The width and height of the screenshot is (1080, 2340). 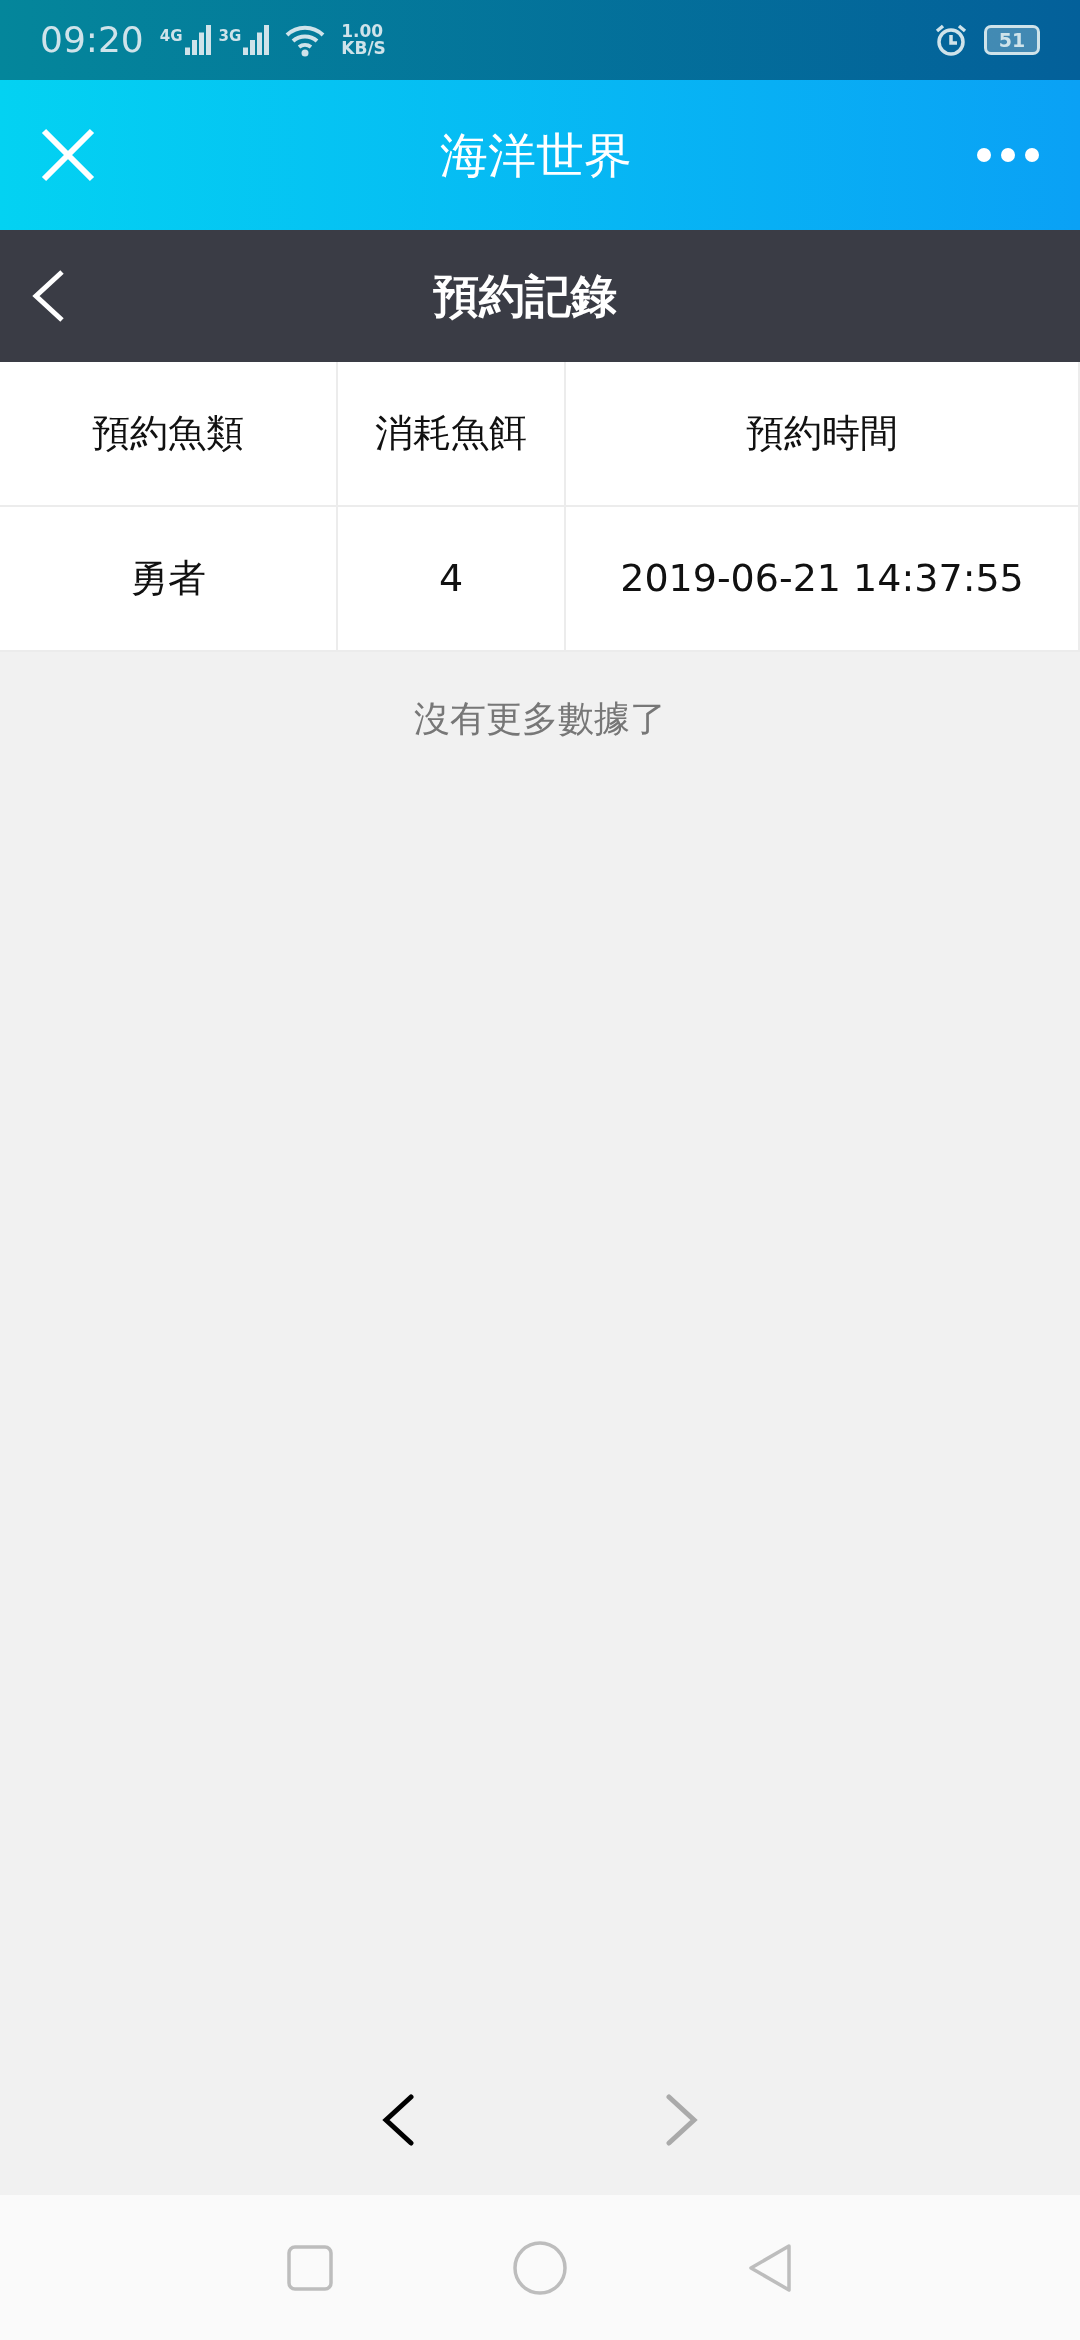 I want to click on close-icon, so click(x=68, y=155).